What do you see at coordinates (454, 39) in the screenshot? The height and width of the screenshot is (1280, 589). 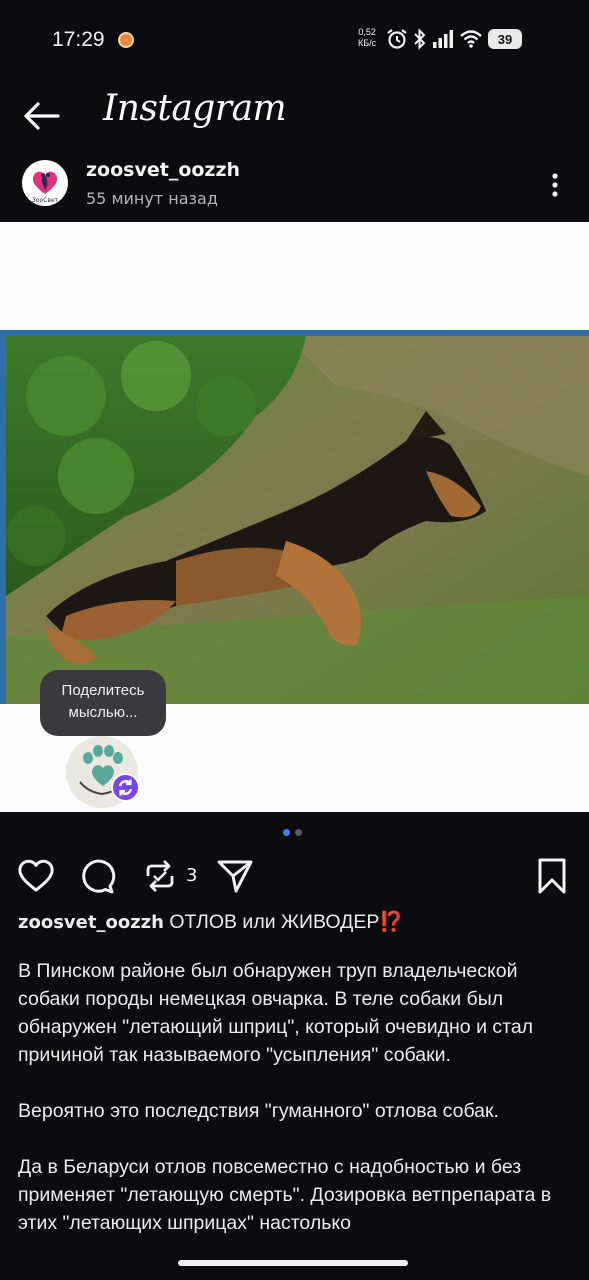 I see `status-icons: 39` at bounding box center [454, 39].